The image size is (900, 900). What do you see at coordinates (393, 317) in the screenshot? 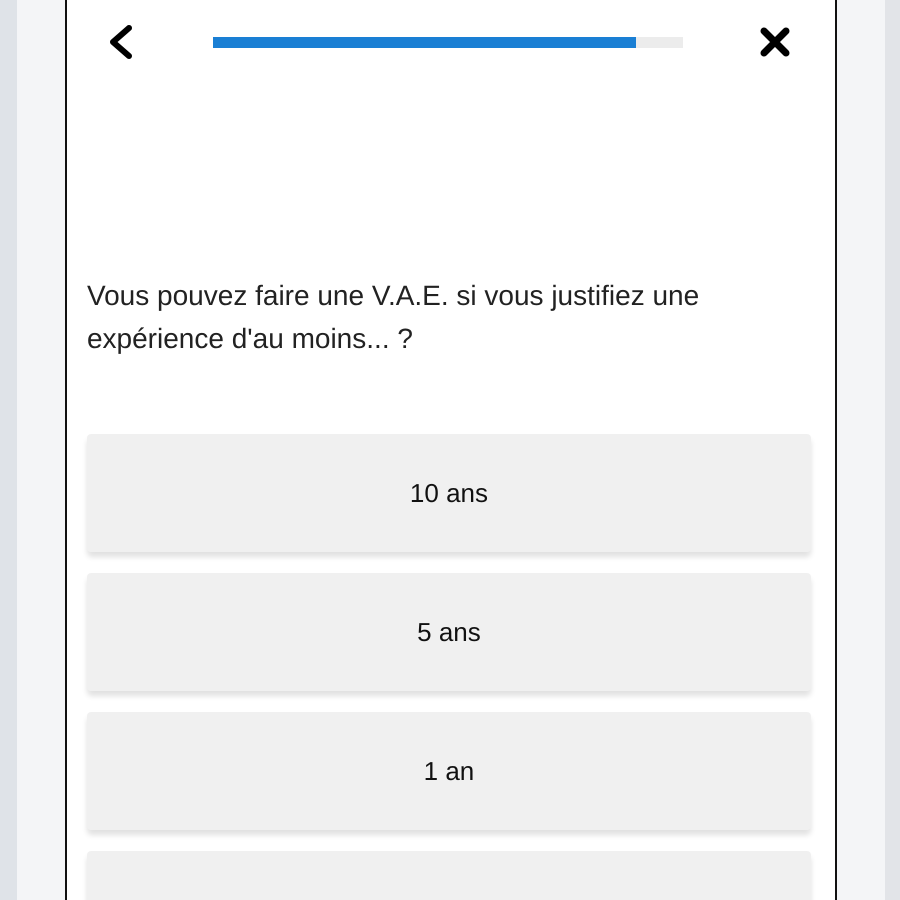
I see `question-text: Vous pouvez faire une V.A.E. si vous justifiez une expérience d'au moins... ?` at bounding box center [393, 317].